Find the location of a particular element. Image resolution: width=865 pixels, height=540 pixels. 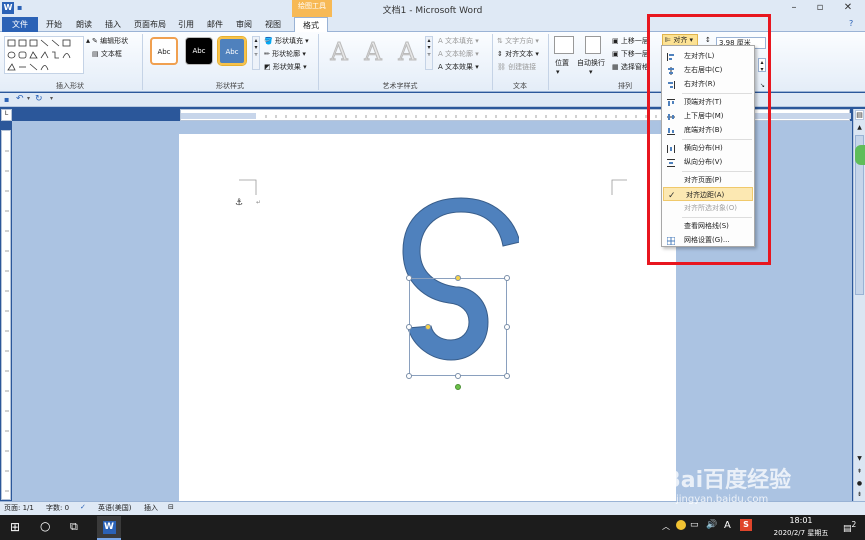

shape-styles-group-label: 形状样式 is located at coordinates (230, 86).